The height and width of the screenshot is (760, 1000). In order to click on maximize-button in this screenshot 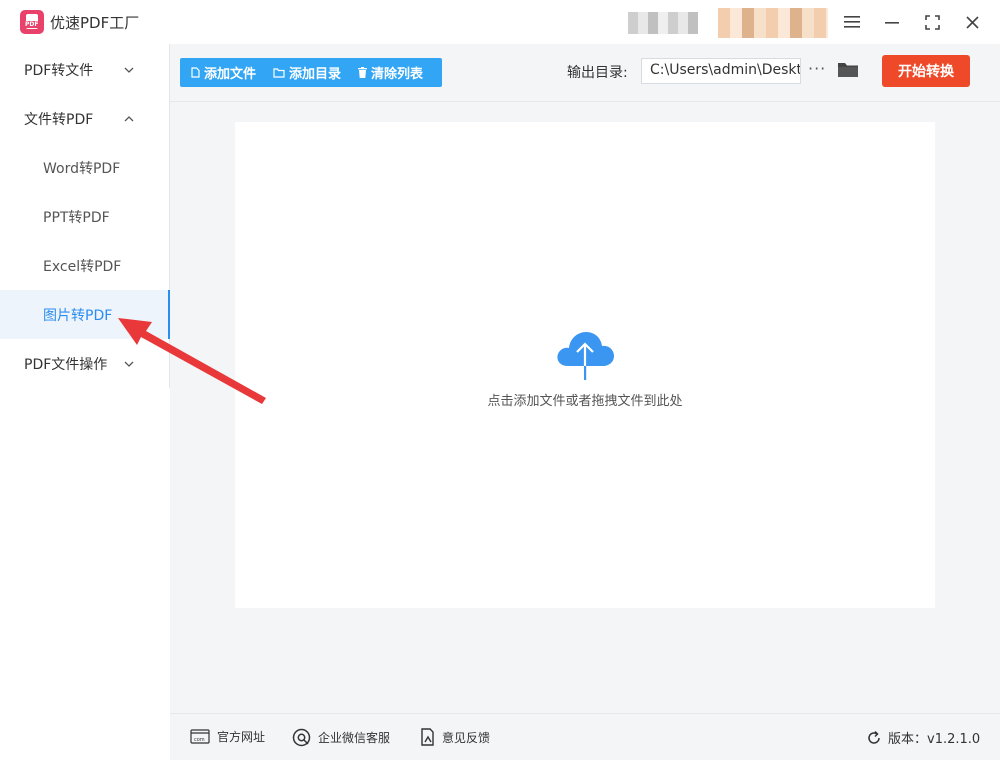, I will do `click(932, 22)`.